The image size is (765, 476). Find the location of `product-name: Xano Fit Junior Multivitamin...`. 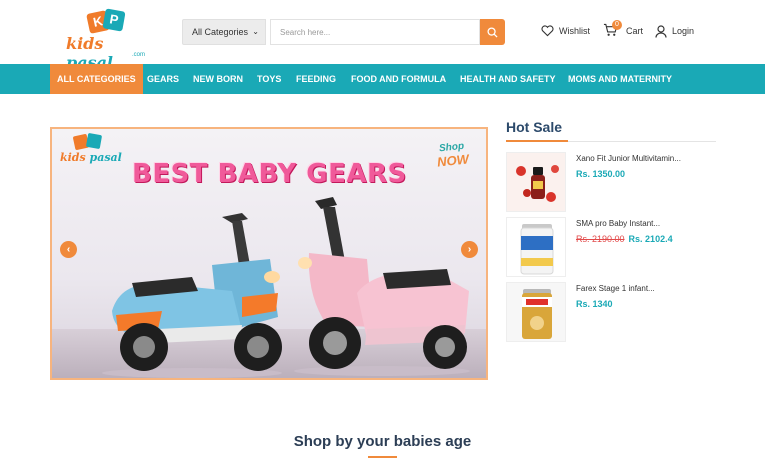

product-name: Xano Fit Junior Multivitamin... is located at coordinates (628, 158).